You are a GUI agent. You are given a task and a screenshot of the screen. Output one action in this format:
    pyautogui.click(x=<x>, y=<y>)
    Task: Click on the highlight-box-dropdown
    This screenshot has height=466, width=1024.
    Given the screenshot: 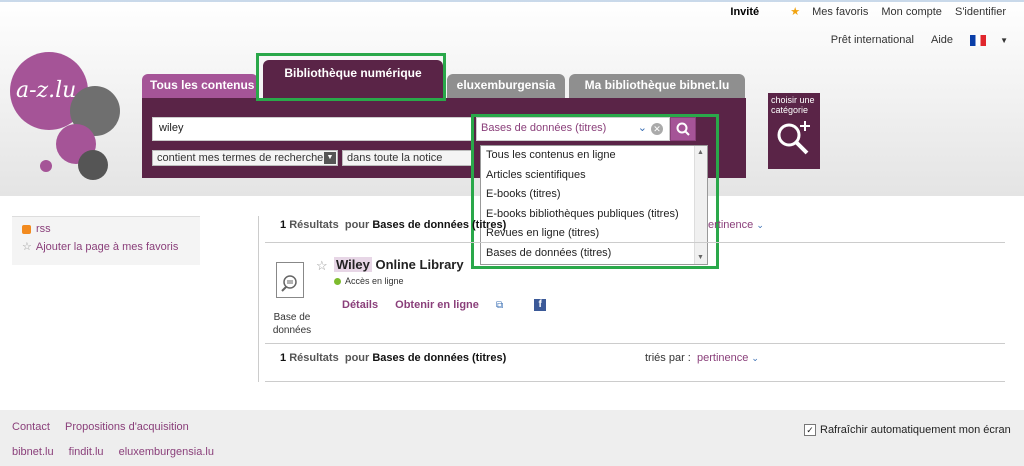 What is the action you would take?
    pyautogui.click(x=595, y=191)
    